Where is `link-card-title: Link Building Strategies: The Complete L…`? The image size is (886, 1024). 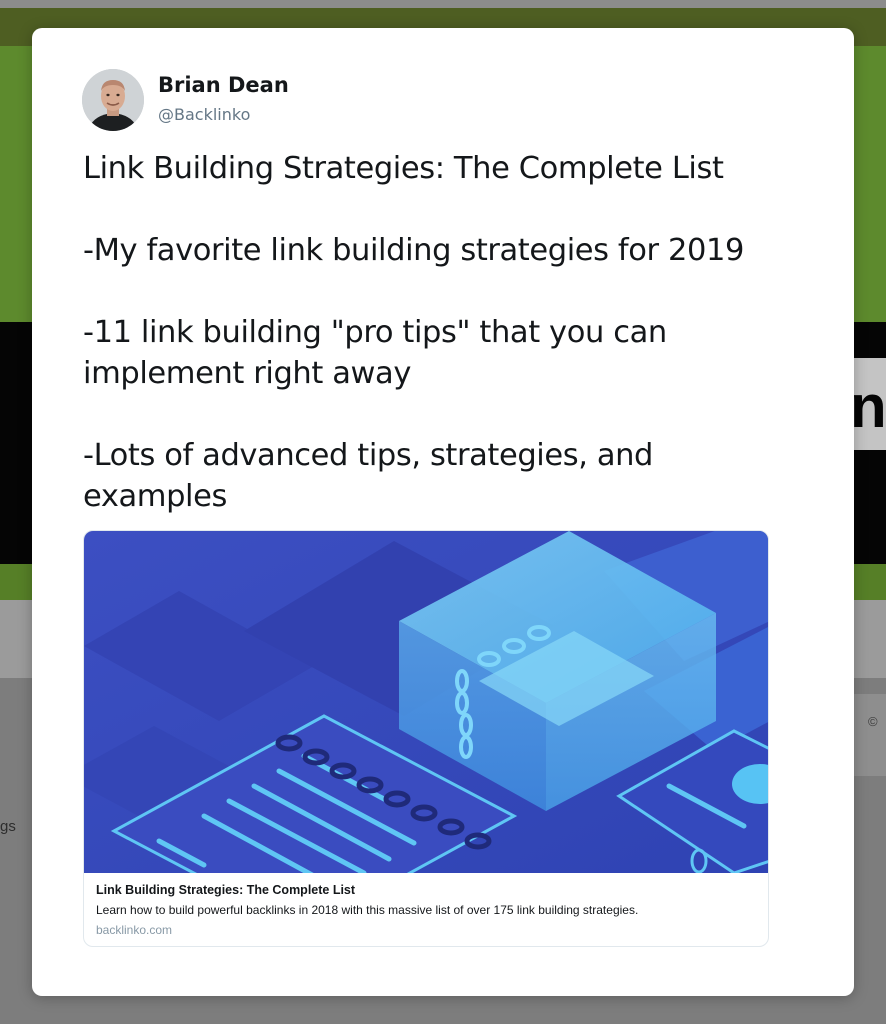 link-card-title: Link Building Strategies: The Complete L… is located at coordinates (225, 890).